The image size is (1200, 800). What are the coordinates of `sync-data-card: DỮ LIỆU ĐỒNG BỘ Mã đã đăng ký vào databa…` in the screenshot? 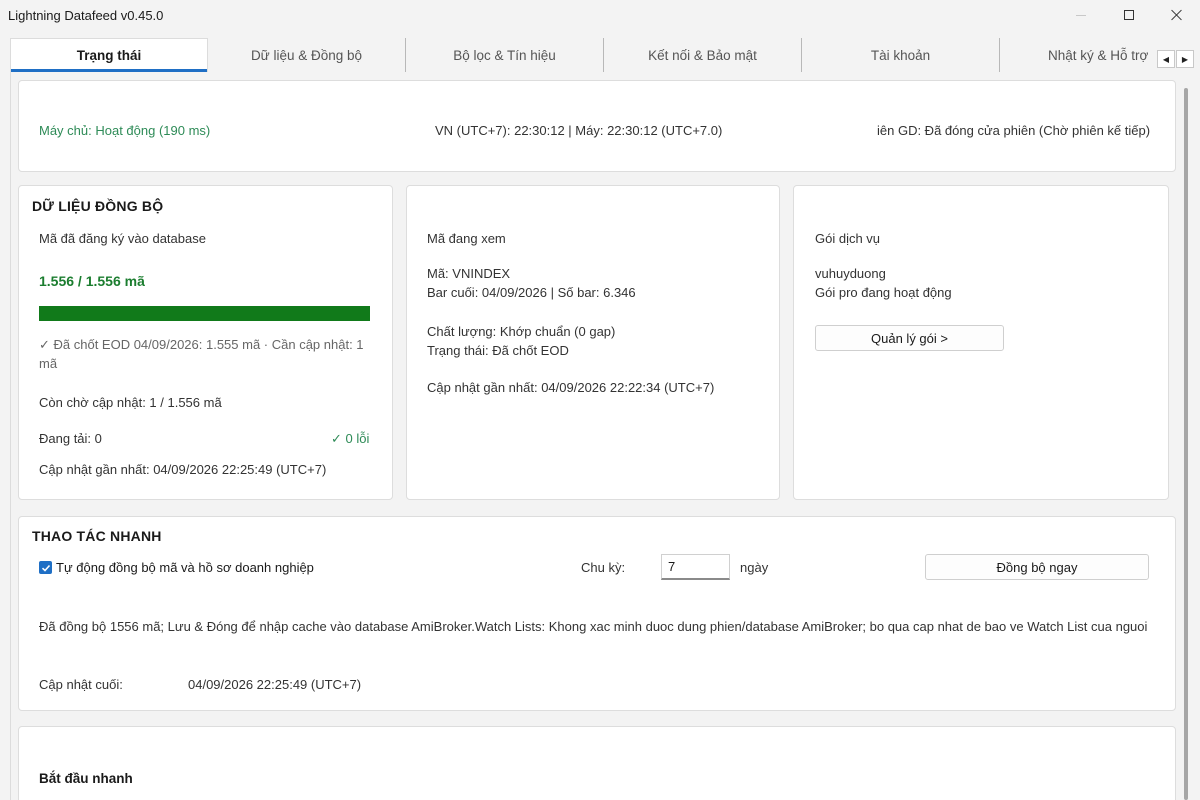 It's located at (205, 342).